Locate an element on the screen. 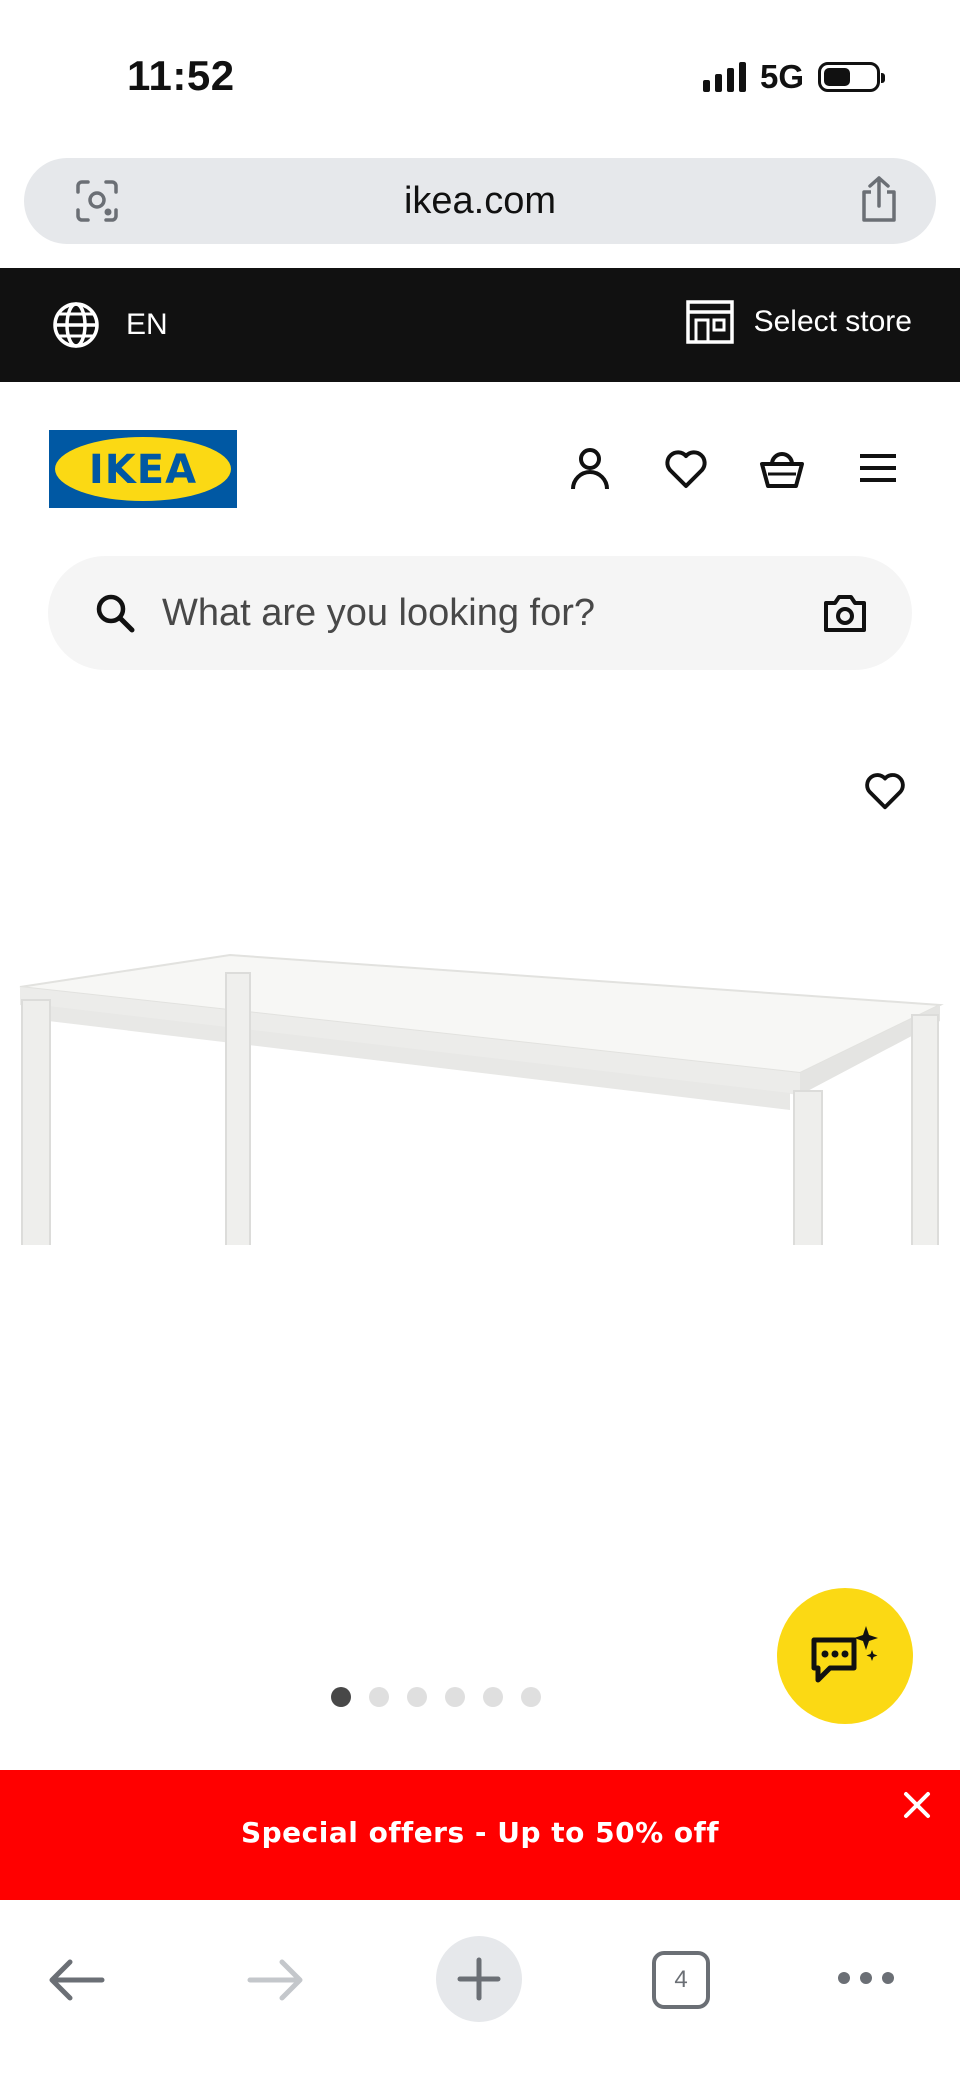 The width and height of the screenshot is (960, 2087). carousel-indicator is located at coordinates (458, 1697).